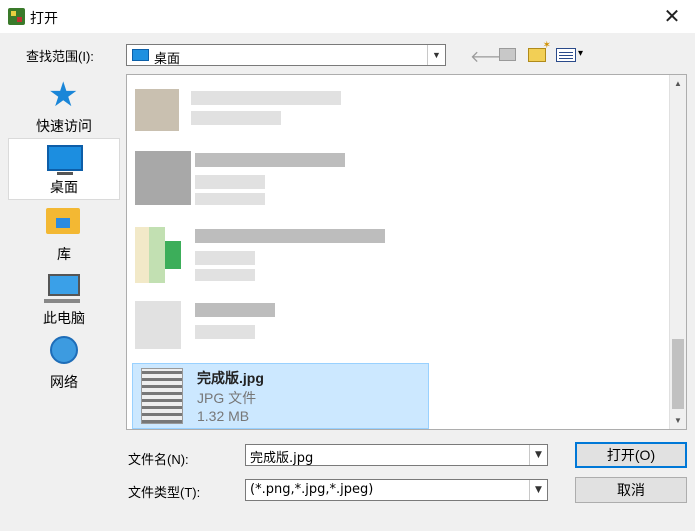 The height and width of the screenshot is (531, 695). I want to click on filename-input: 完成版.jpg ▼, so click(396, 455).